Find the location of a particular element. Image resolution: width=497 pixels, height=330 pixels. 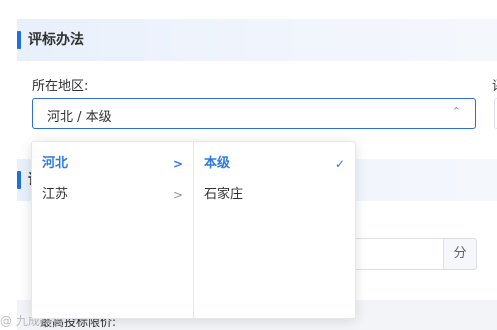

section-header-evaluation-method: 评标办法 is located at coordinates (257, 40).